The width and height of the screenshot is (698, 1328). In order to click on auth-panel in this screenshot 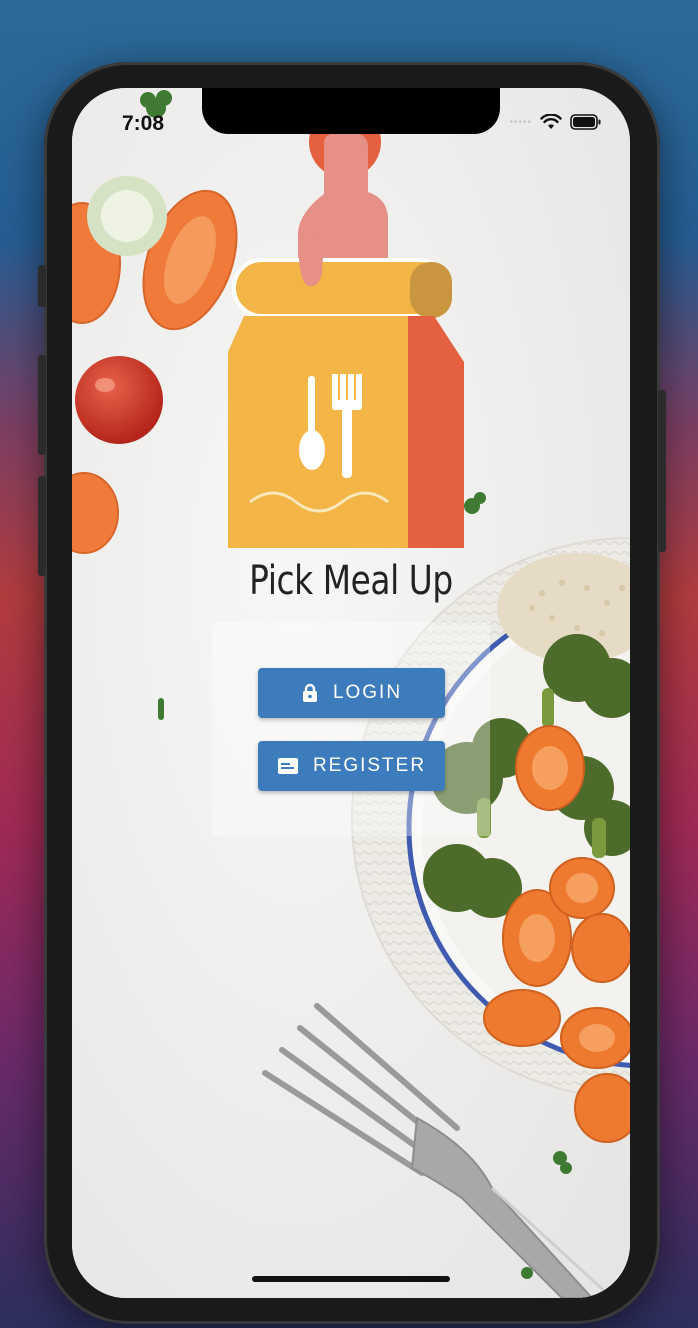, I will do `click(351, 729)`.